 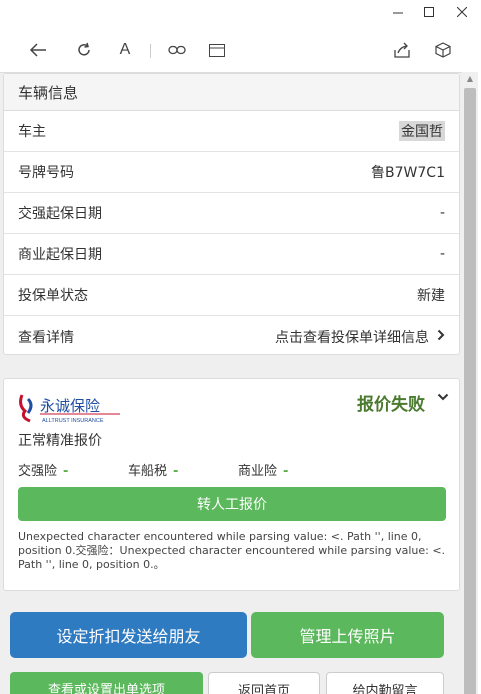 I want to click on plate-label: 号牌号码, so click(x=46, y=173).